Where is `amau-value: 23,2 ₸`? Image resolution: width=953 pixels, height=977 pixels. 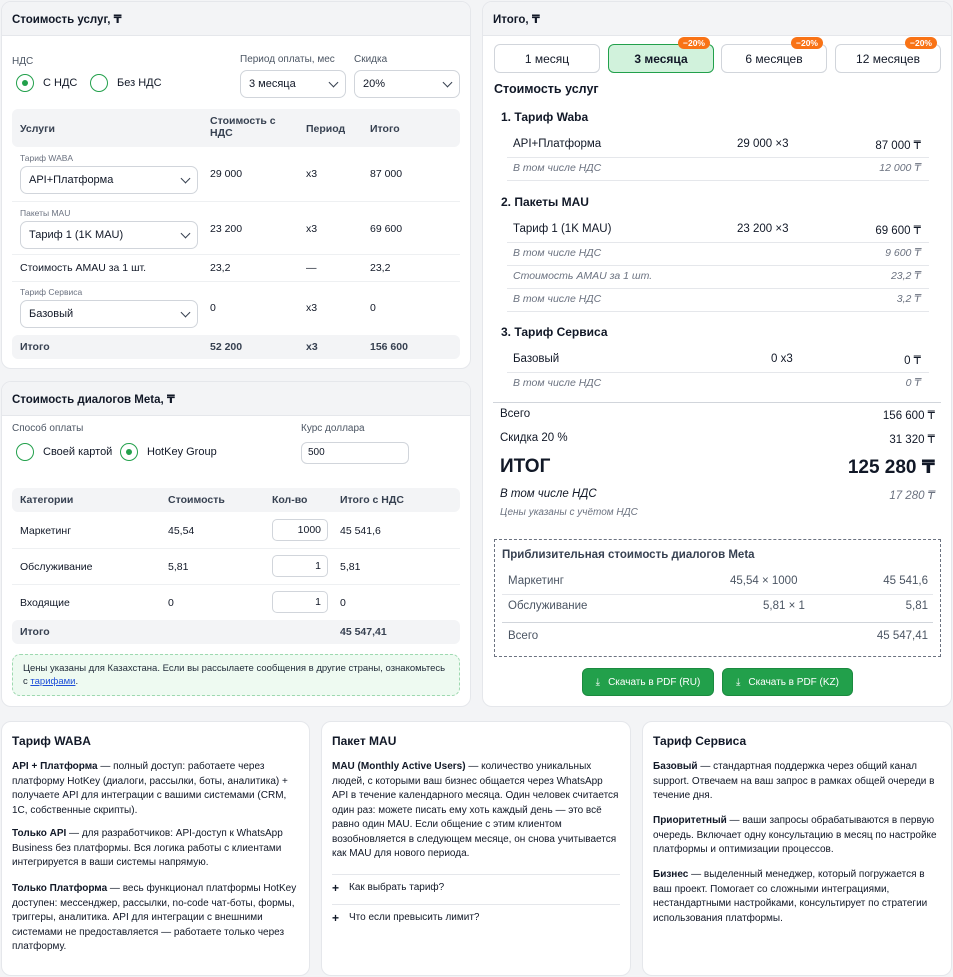
amau-value: 23,2 ₸ is located at coordinates (905, 276).